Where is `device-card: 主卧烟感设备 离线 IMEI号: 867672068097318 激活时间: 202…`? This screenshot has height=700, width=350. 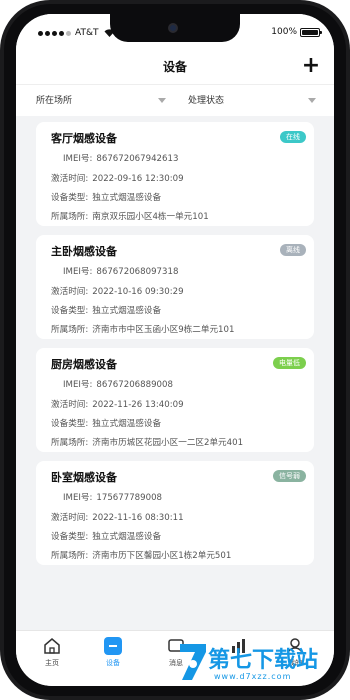
device-card: 主卧烟感设备 离线 IMEI号: 867672068097318 激活时间: 202… is located at coordinates (175, 287).